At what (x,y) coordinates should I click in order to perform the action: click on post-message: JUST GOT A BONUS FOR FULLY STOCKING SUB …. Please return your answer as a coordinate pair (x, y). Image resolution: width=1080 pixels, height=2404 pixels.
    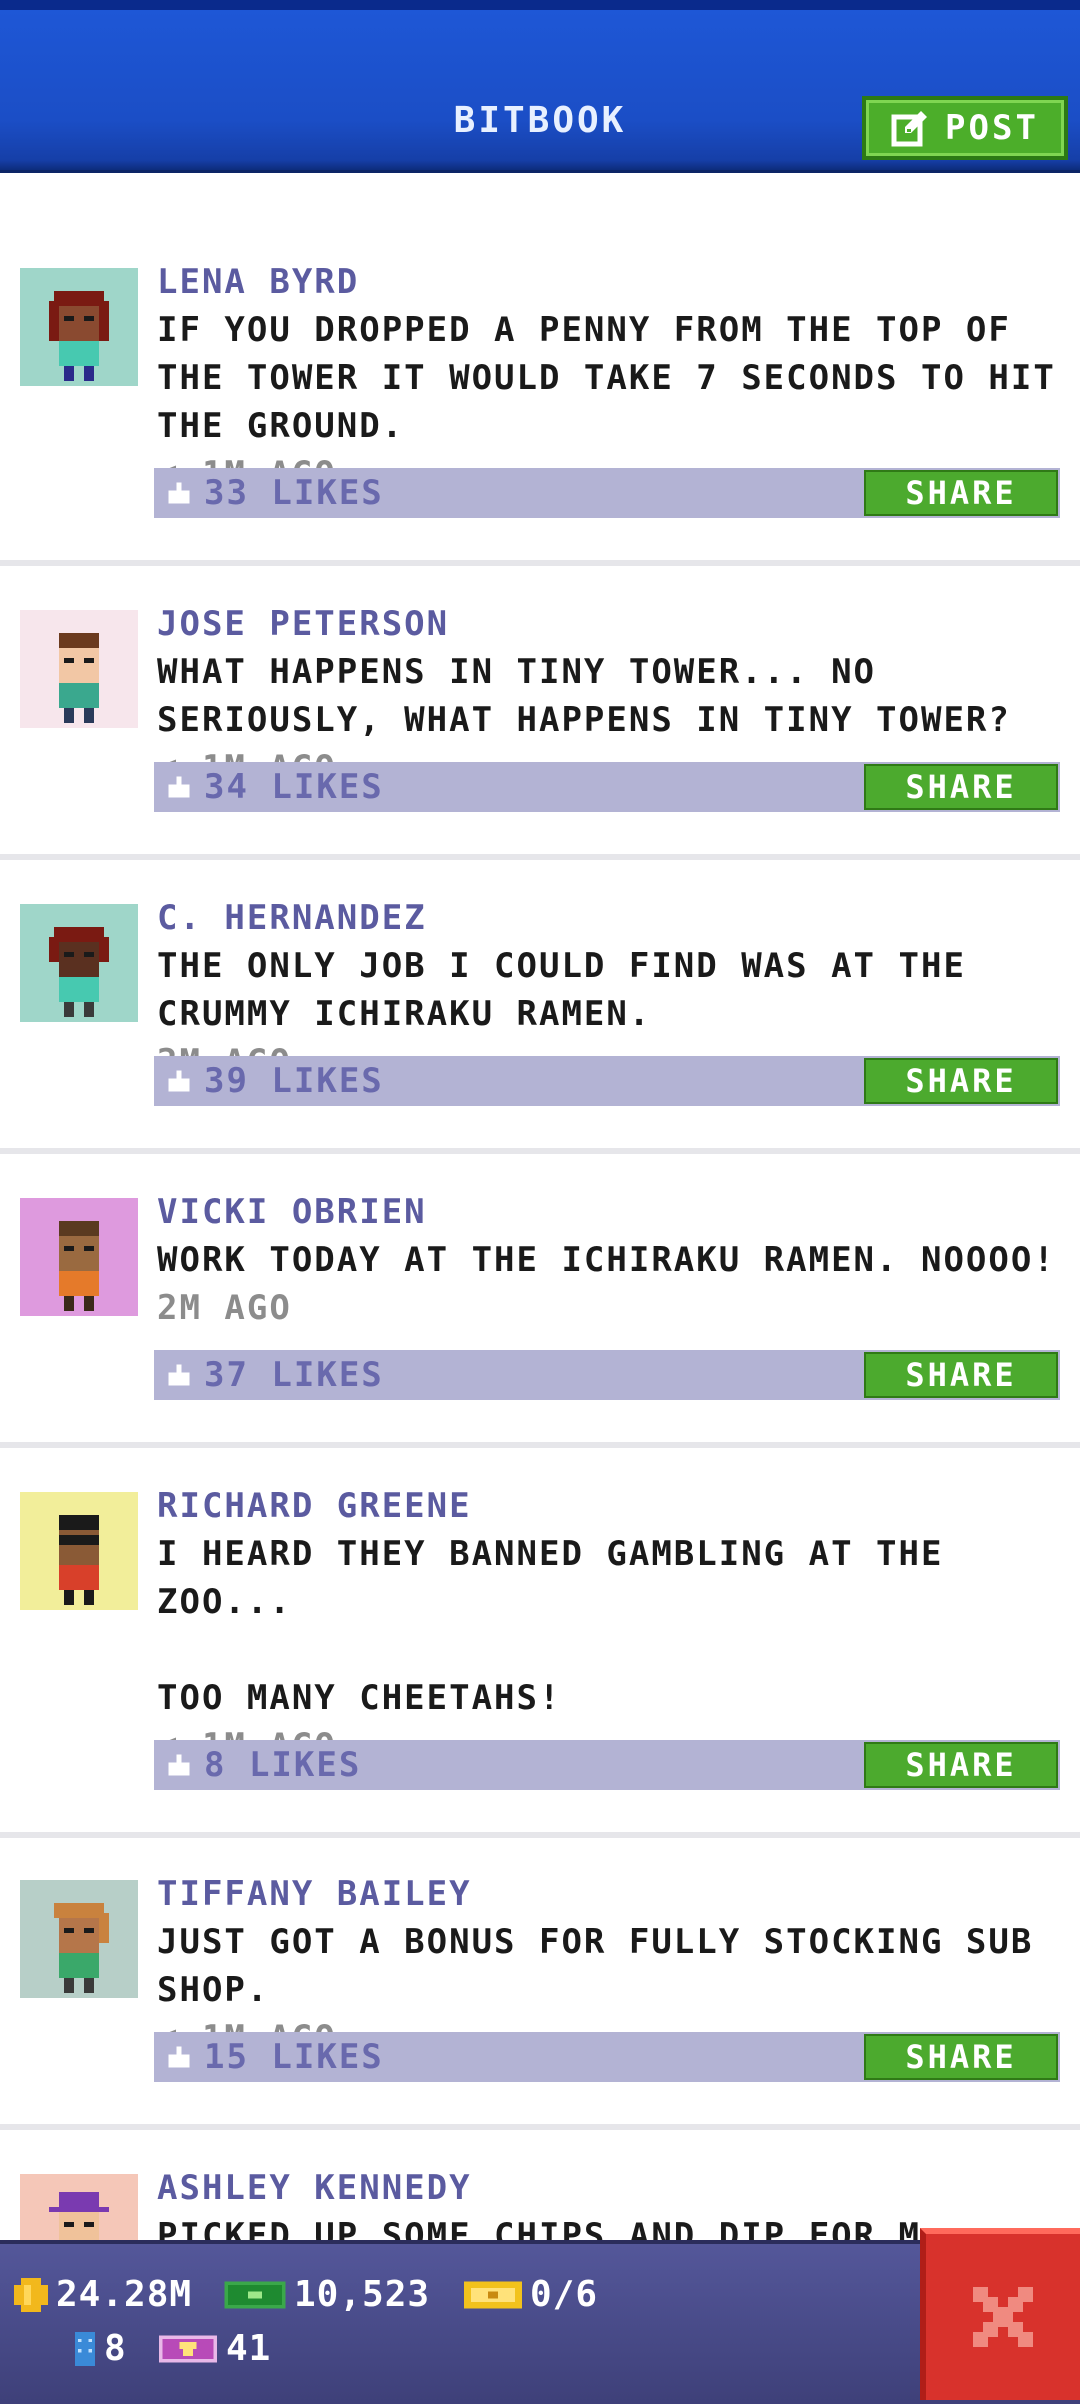
    Looking at the image, I should click on (595, 1966).